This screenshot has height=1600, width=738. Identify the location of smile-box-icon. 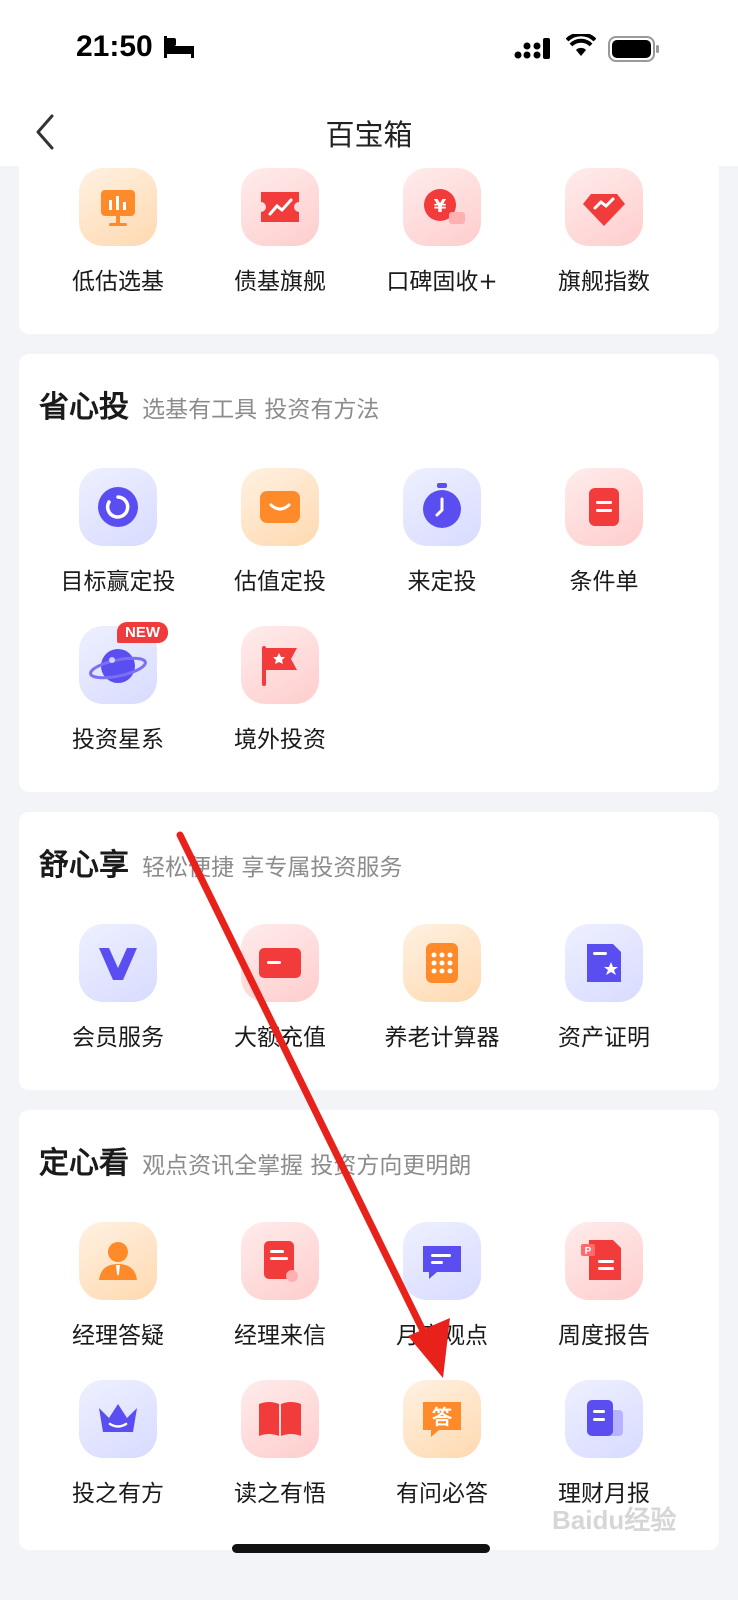
(280, 507).